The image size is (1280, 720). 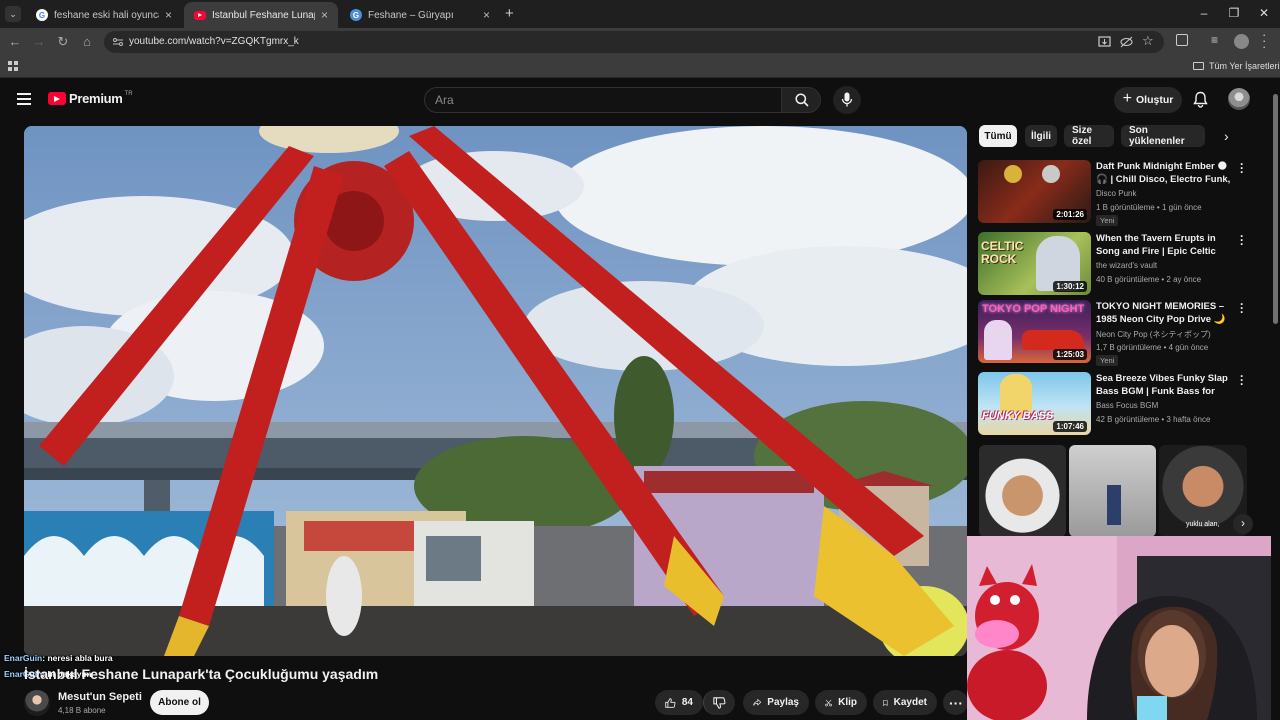 What do you see at coordinates (783, 702) in the screenshot?
I see `share-label: Paylaş` at bounding box center [783, 702].